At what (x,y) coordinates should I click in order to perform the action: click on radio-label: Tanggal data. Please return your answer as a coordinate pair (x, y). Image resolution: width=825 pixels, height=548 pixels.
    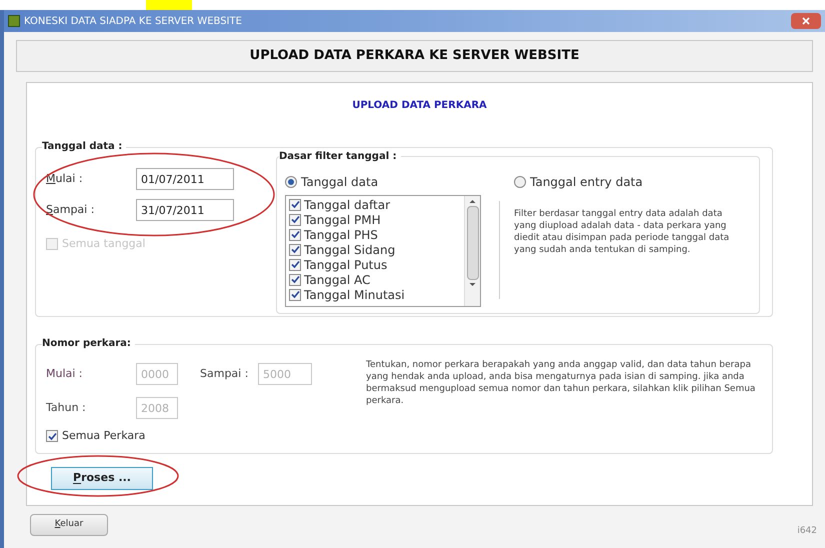
    Looking at the image, I should click on (339, 182).